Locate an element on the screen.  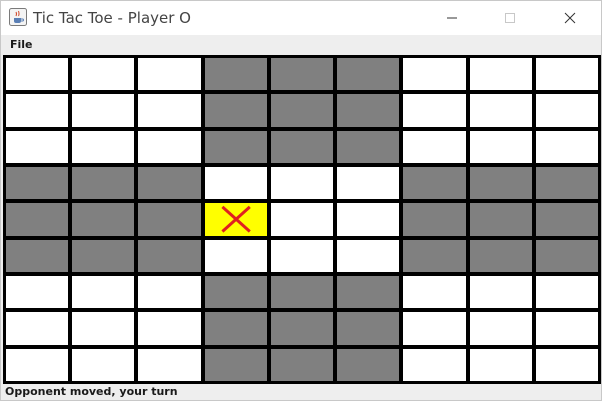
maximize-button is located at coordinates (510, 18).